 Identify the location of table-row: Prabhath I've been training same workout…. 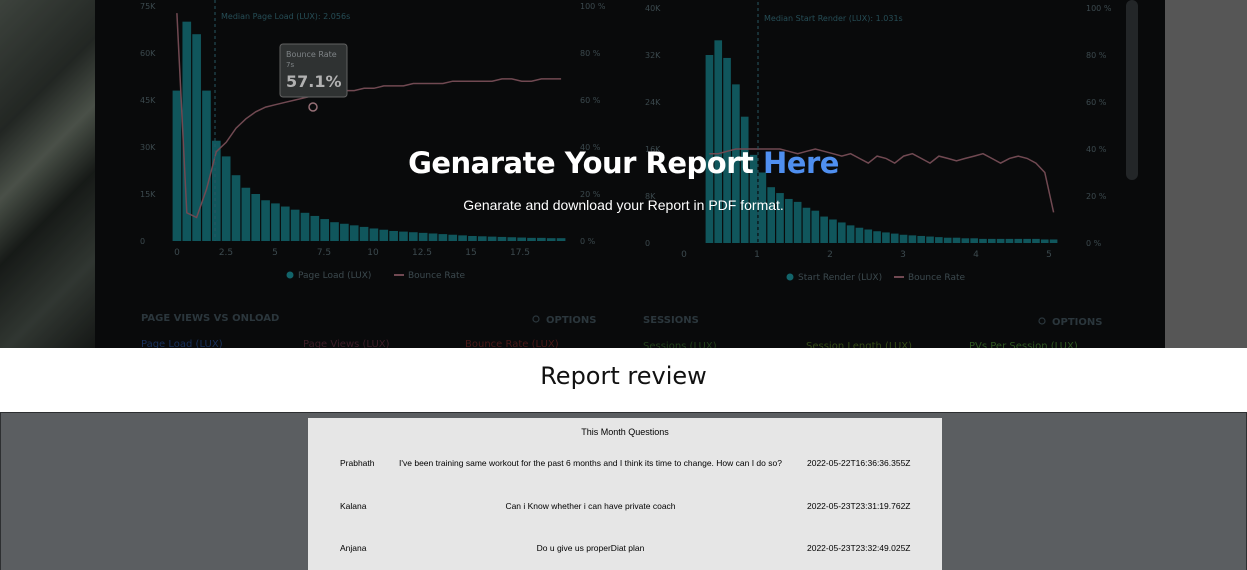
(625, 465).